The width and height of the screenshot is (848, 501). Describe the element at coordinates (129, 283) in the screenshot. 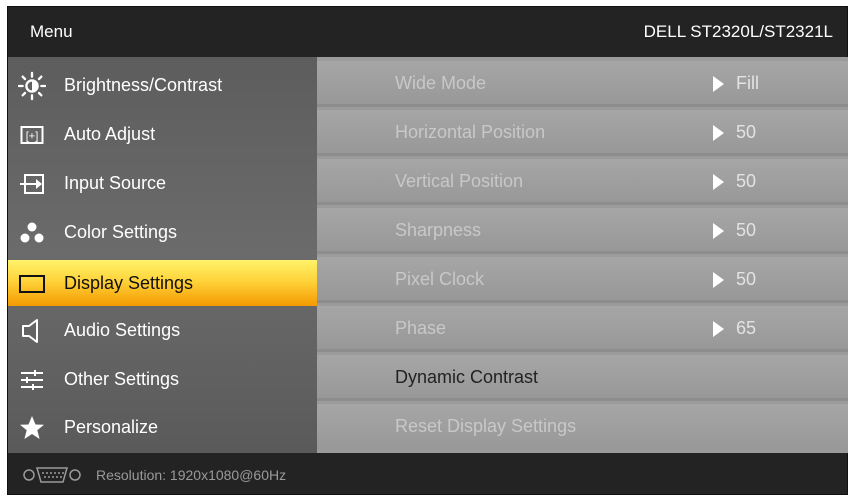

I see `menu-item-label: Display Settings` at that location.